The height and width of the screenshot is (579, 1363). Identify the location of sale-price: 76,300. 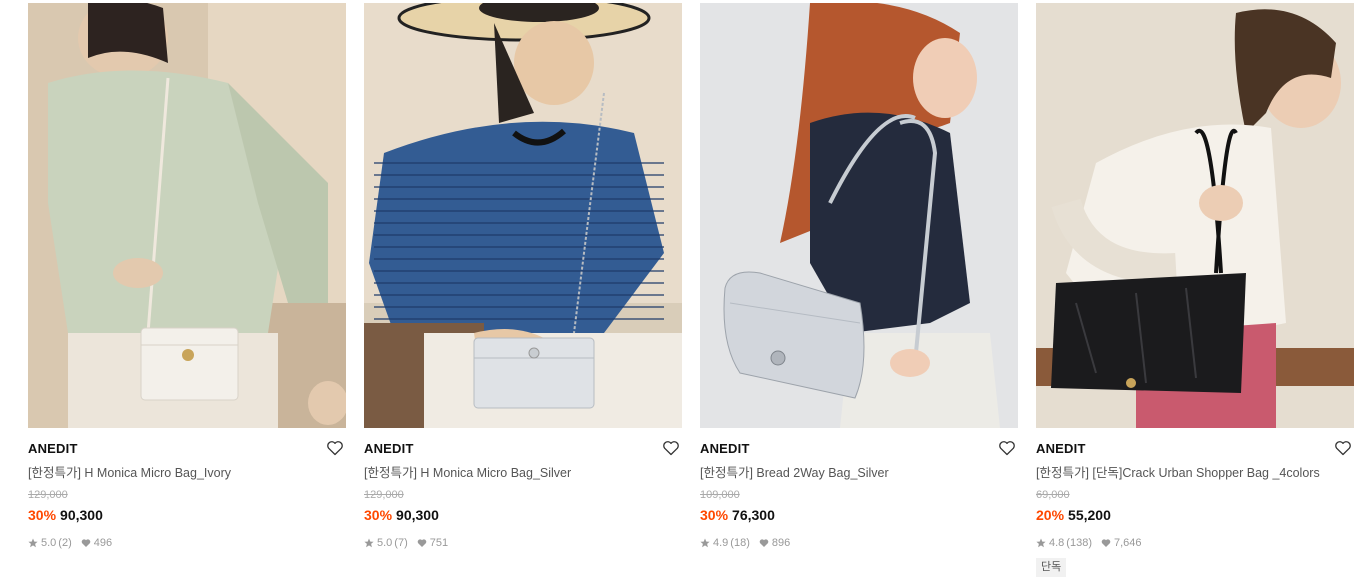
(753, 515).